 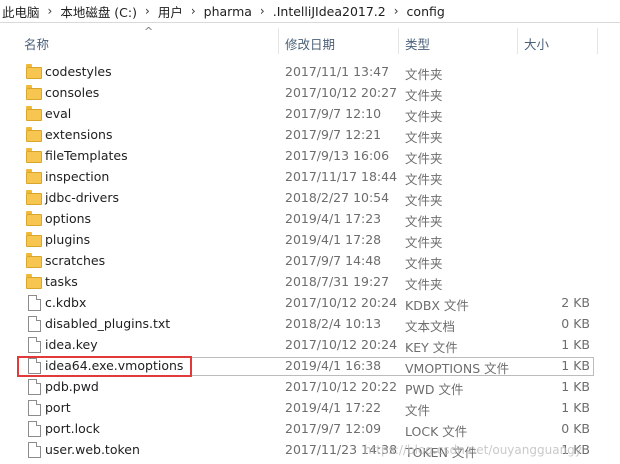 What do you see at coordinates (393, 366) in the screenshot?
I see `selected-row-outline` at bounding box center [393, 366].